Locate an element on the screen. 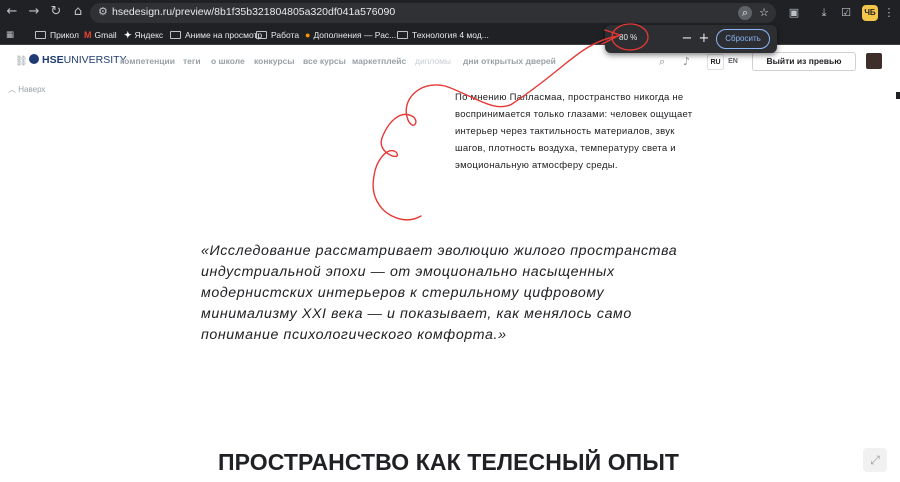 The height and width of the screenshot is (482, 900). section-title: ПРОСТРАНСТВО КАК ТЕЛЕСНЫЙ ОПЫТ is located at coordinates (449, 462).